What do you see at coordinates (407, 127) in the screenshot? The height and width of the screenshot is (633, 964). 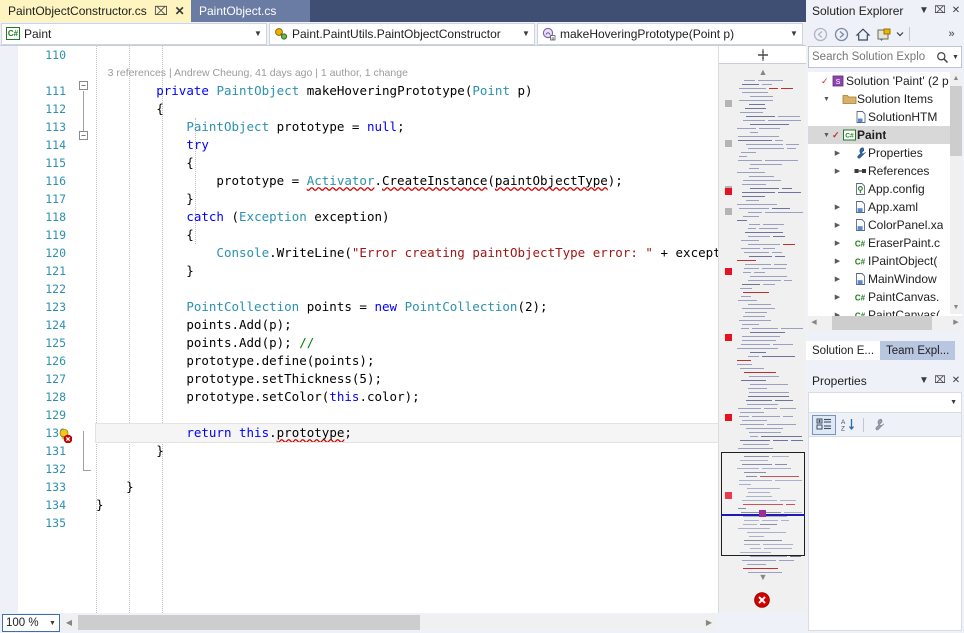 I see `code-line: PaintObject prototype = null;` at bounding box center [407, 127].